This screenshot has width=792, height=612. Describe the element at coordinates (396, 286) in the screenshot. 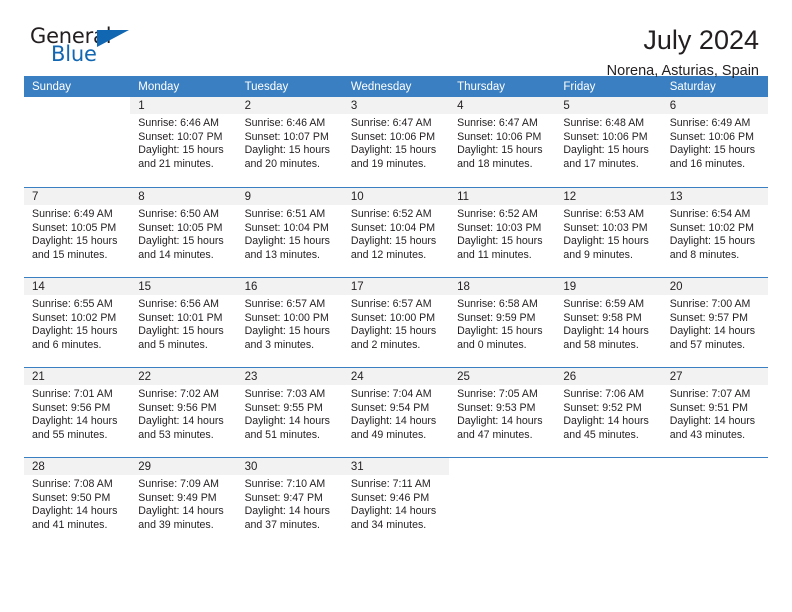

I see `day-number: 17` at that location.